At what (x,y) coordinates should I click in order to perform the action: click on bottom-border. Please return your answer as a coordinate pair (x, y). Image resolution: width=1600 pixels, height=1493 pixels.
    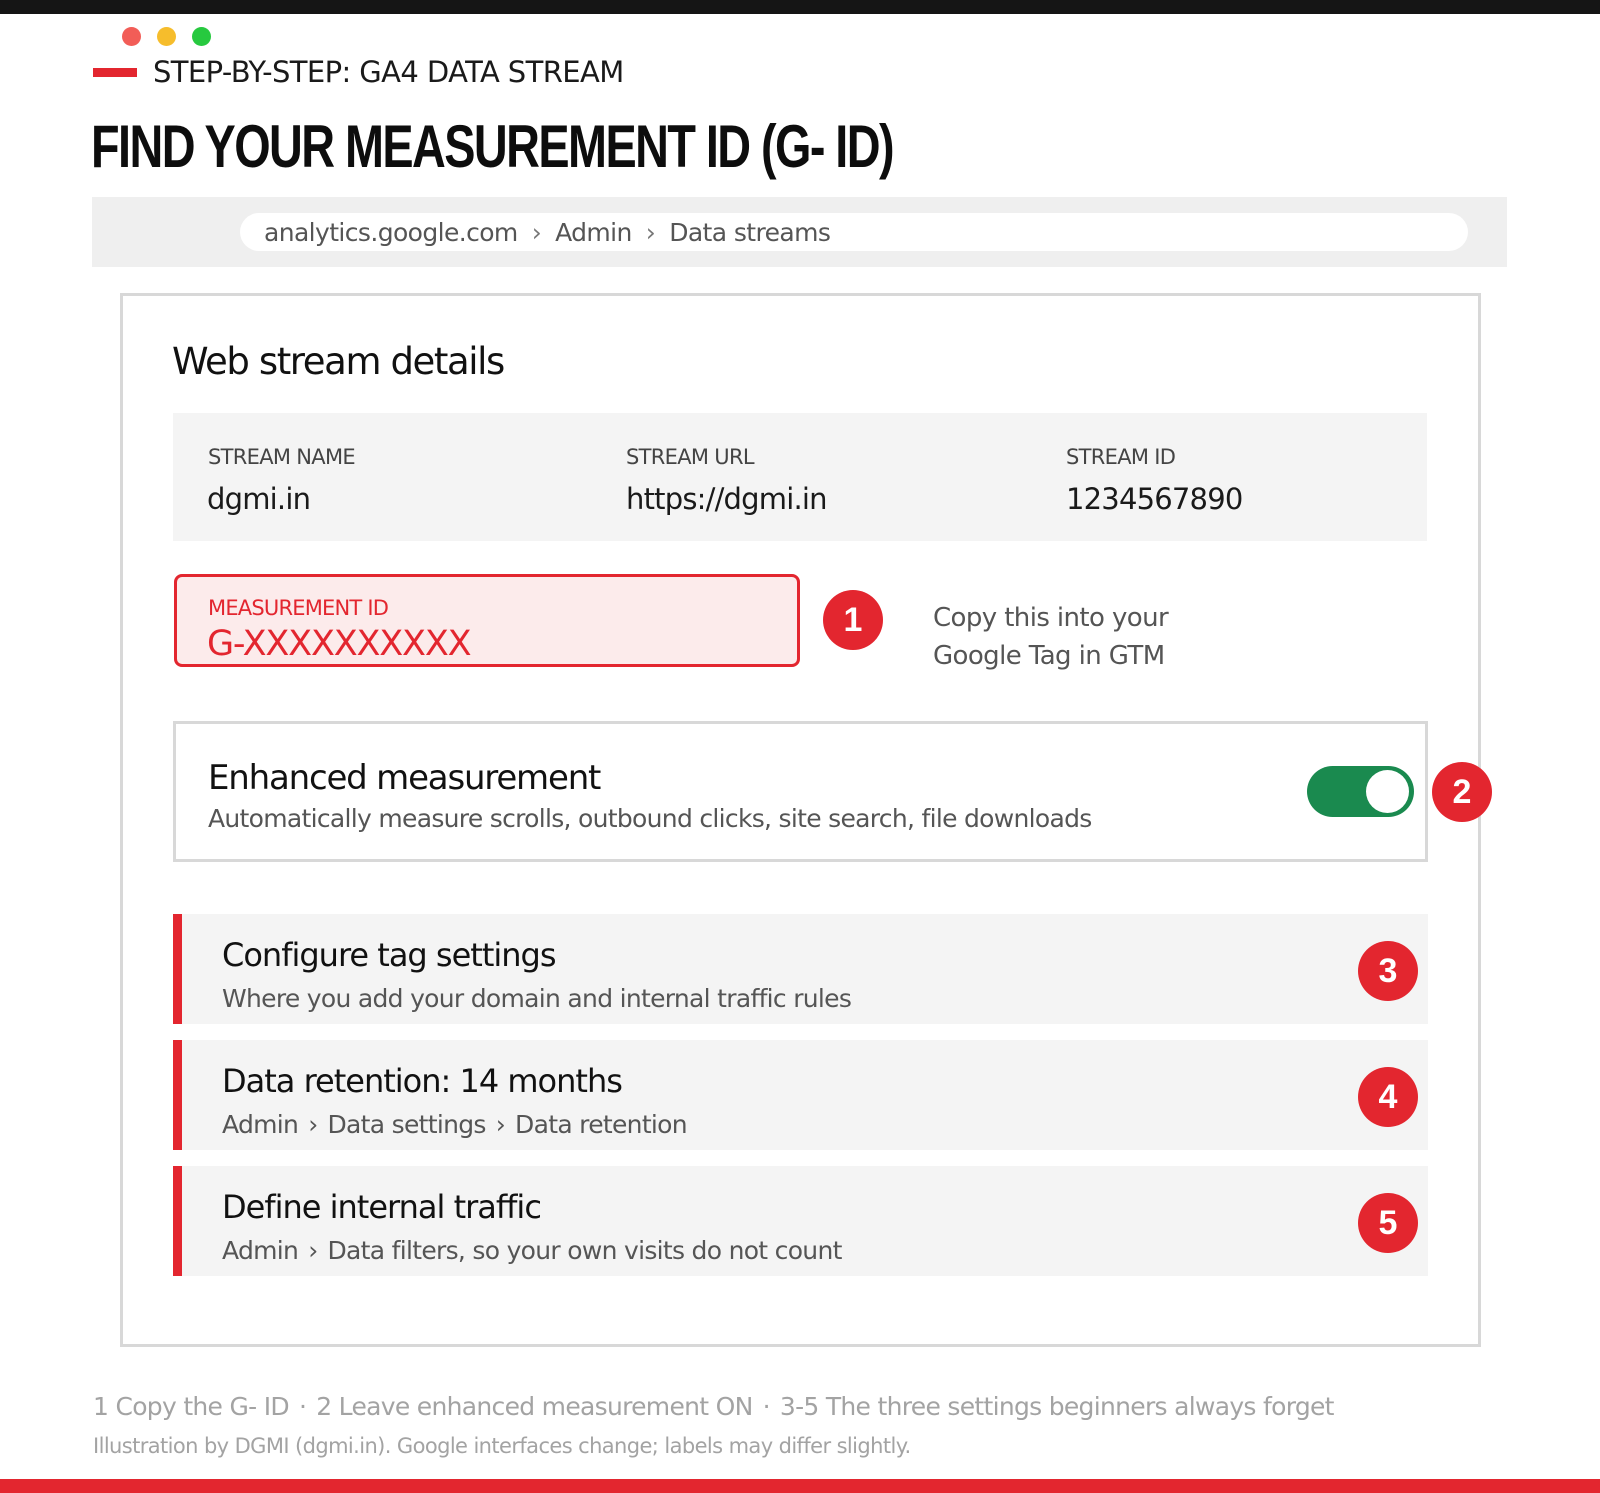
    Looking at the image, I should click on (800, 1486).